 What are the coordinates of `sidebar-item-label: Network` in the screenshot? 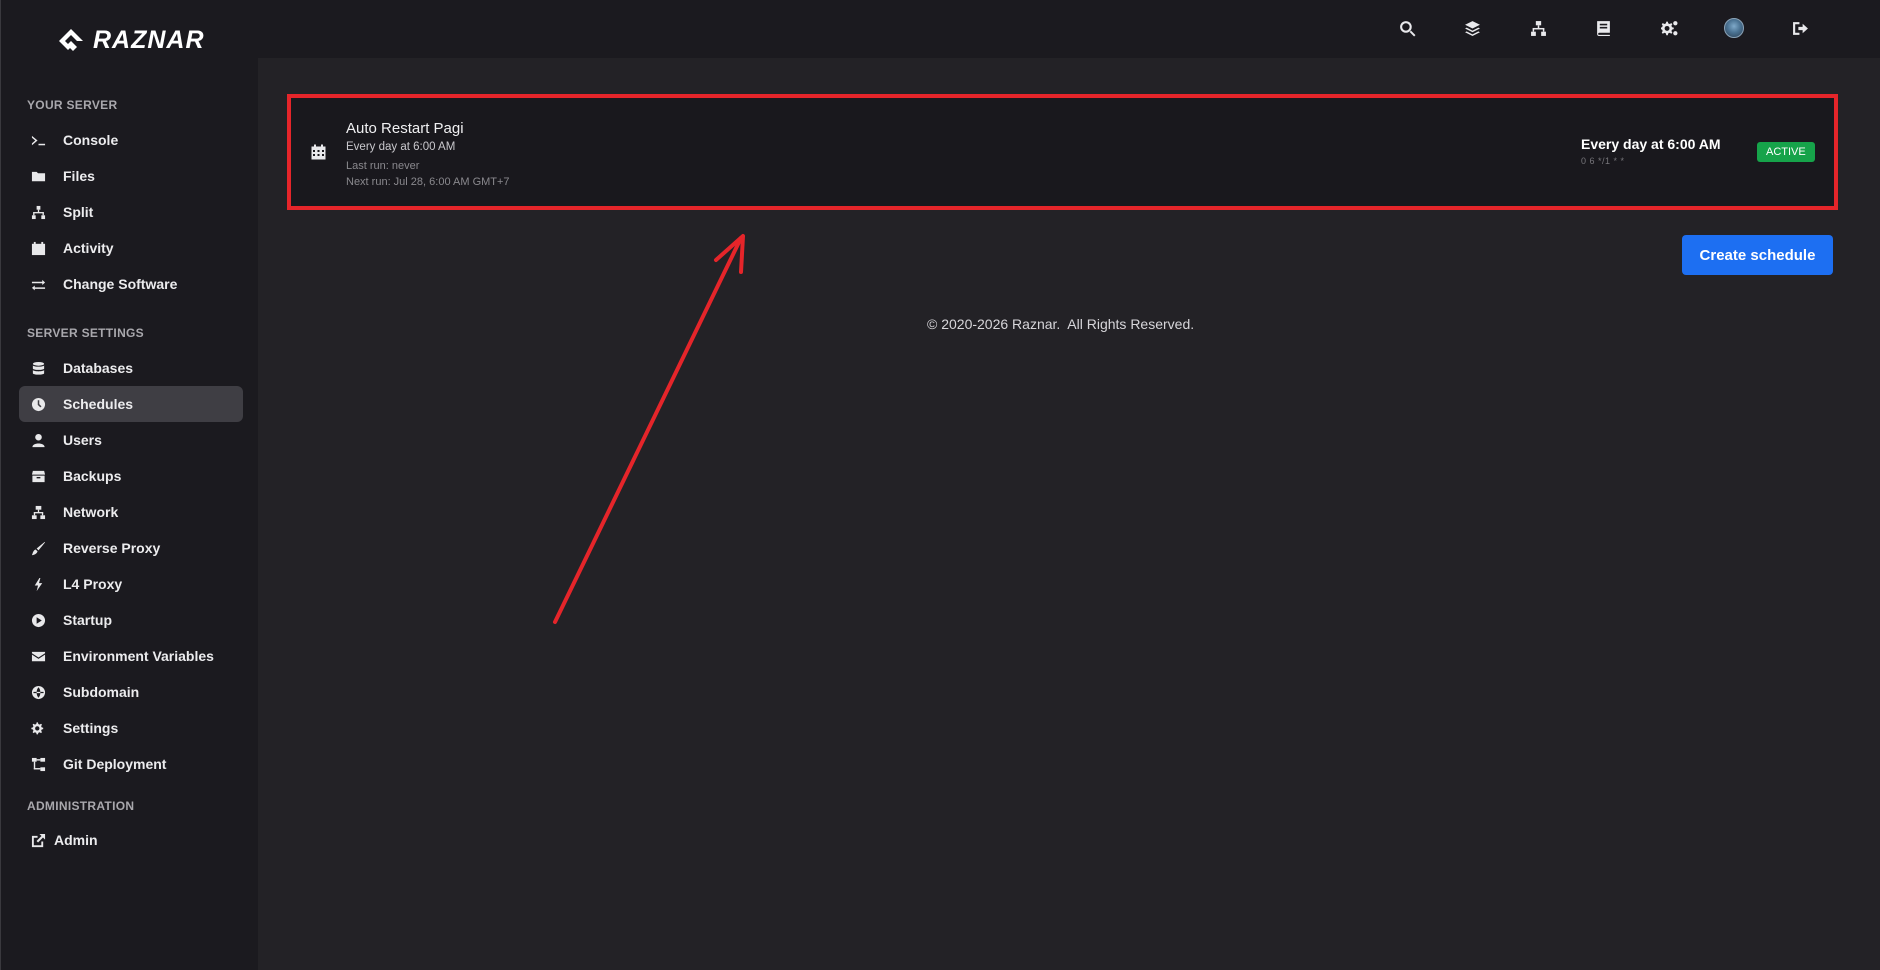 It's located at (91, 512).